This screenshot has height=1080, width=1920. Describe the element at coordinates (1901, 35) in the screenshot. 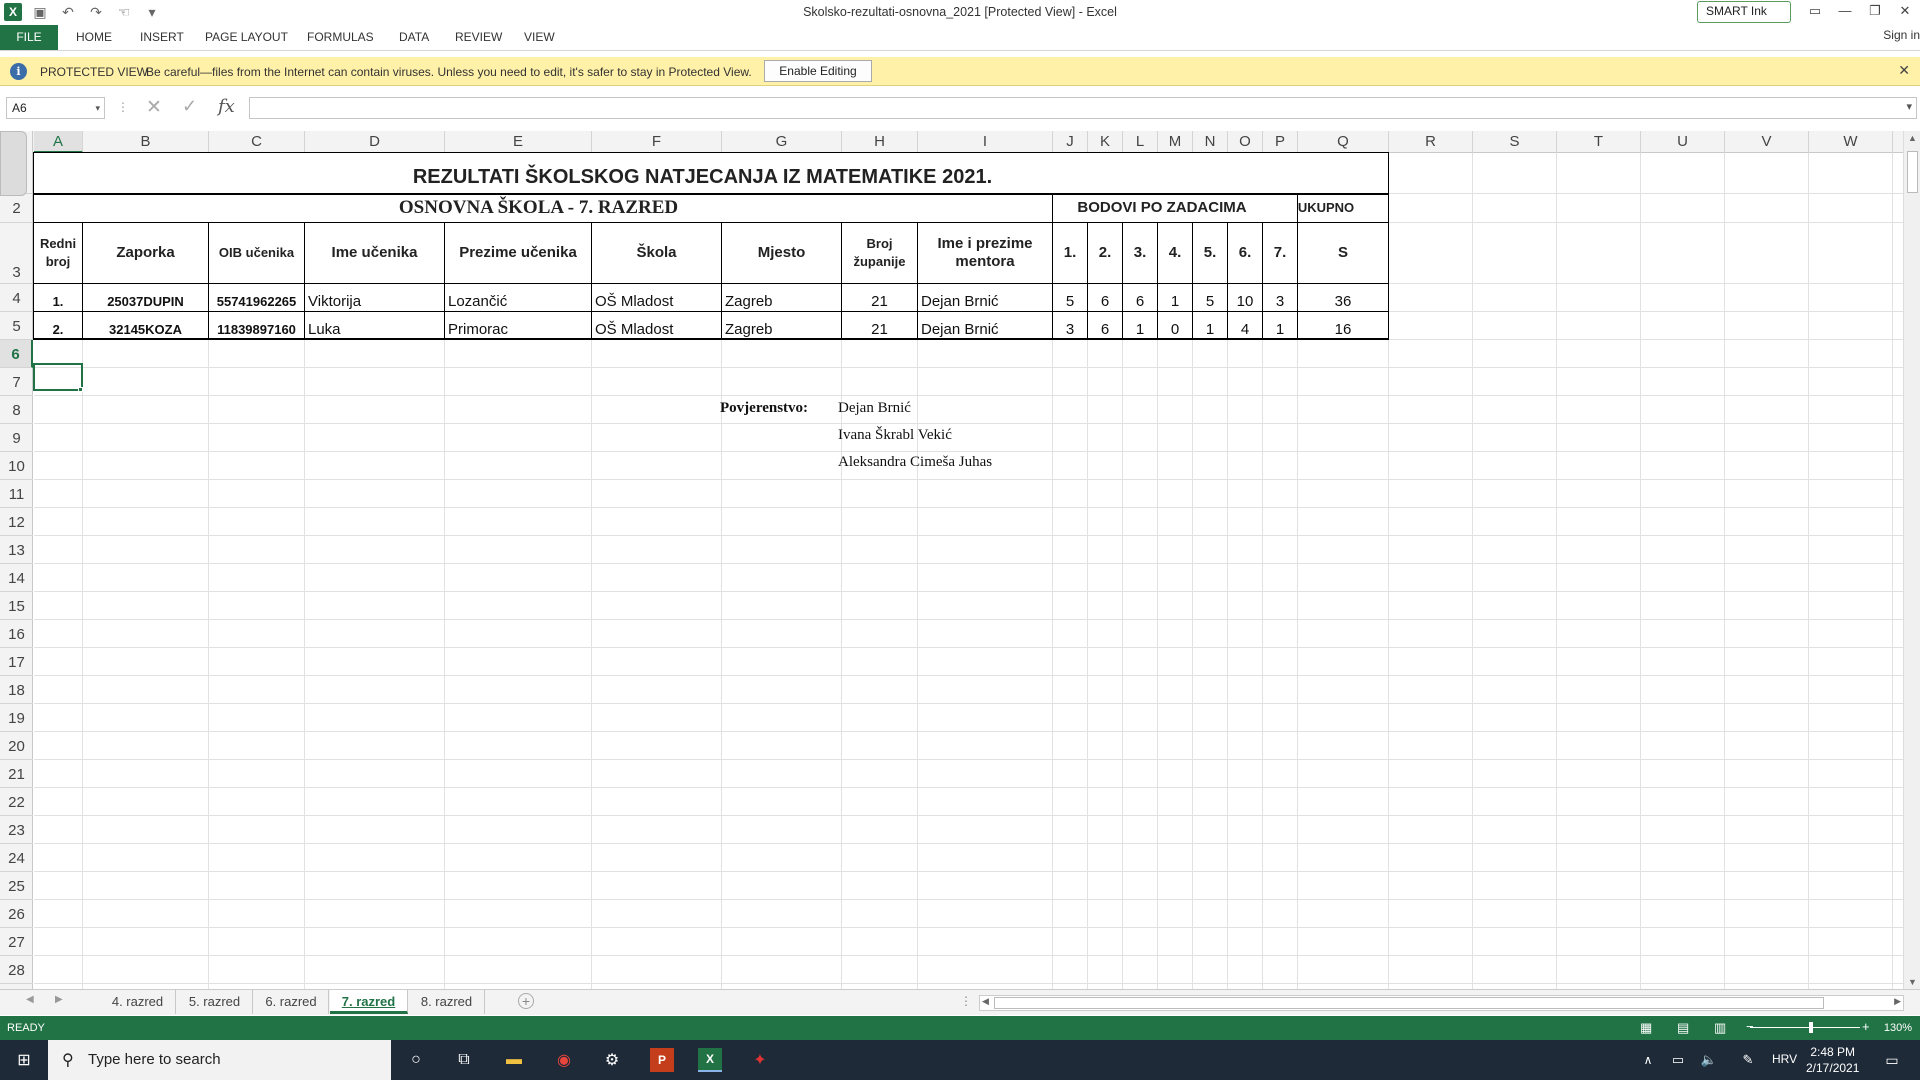

I see `sign-in-link: Sign in` at that location.